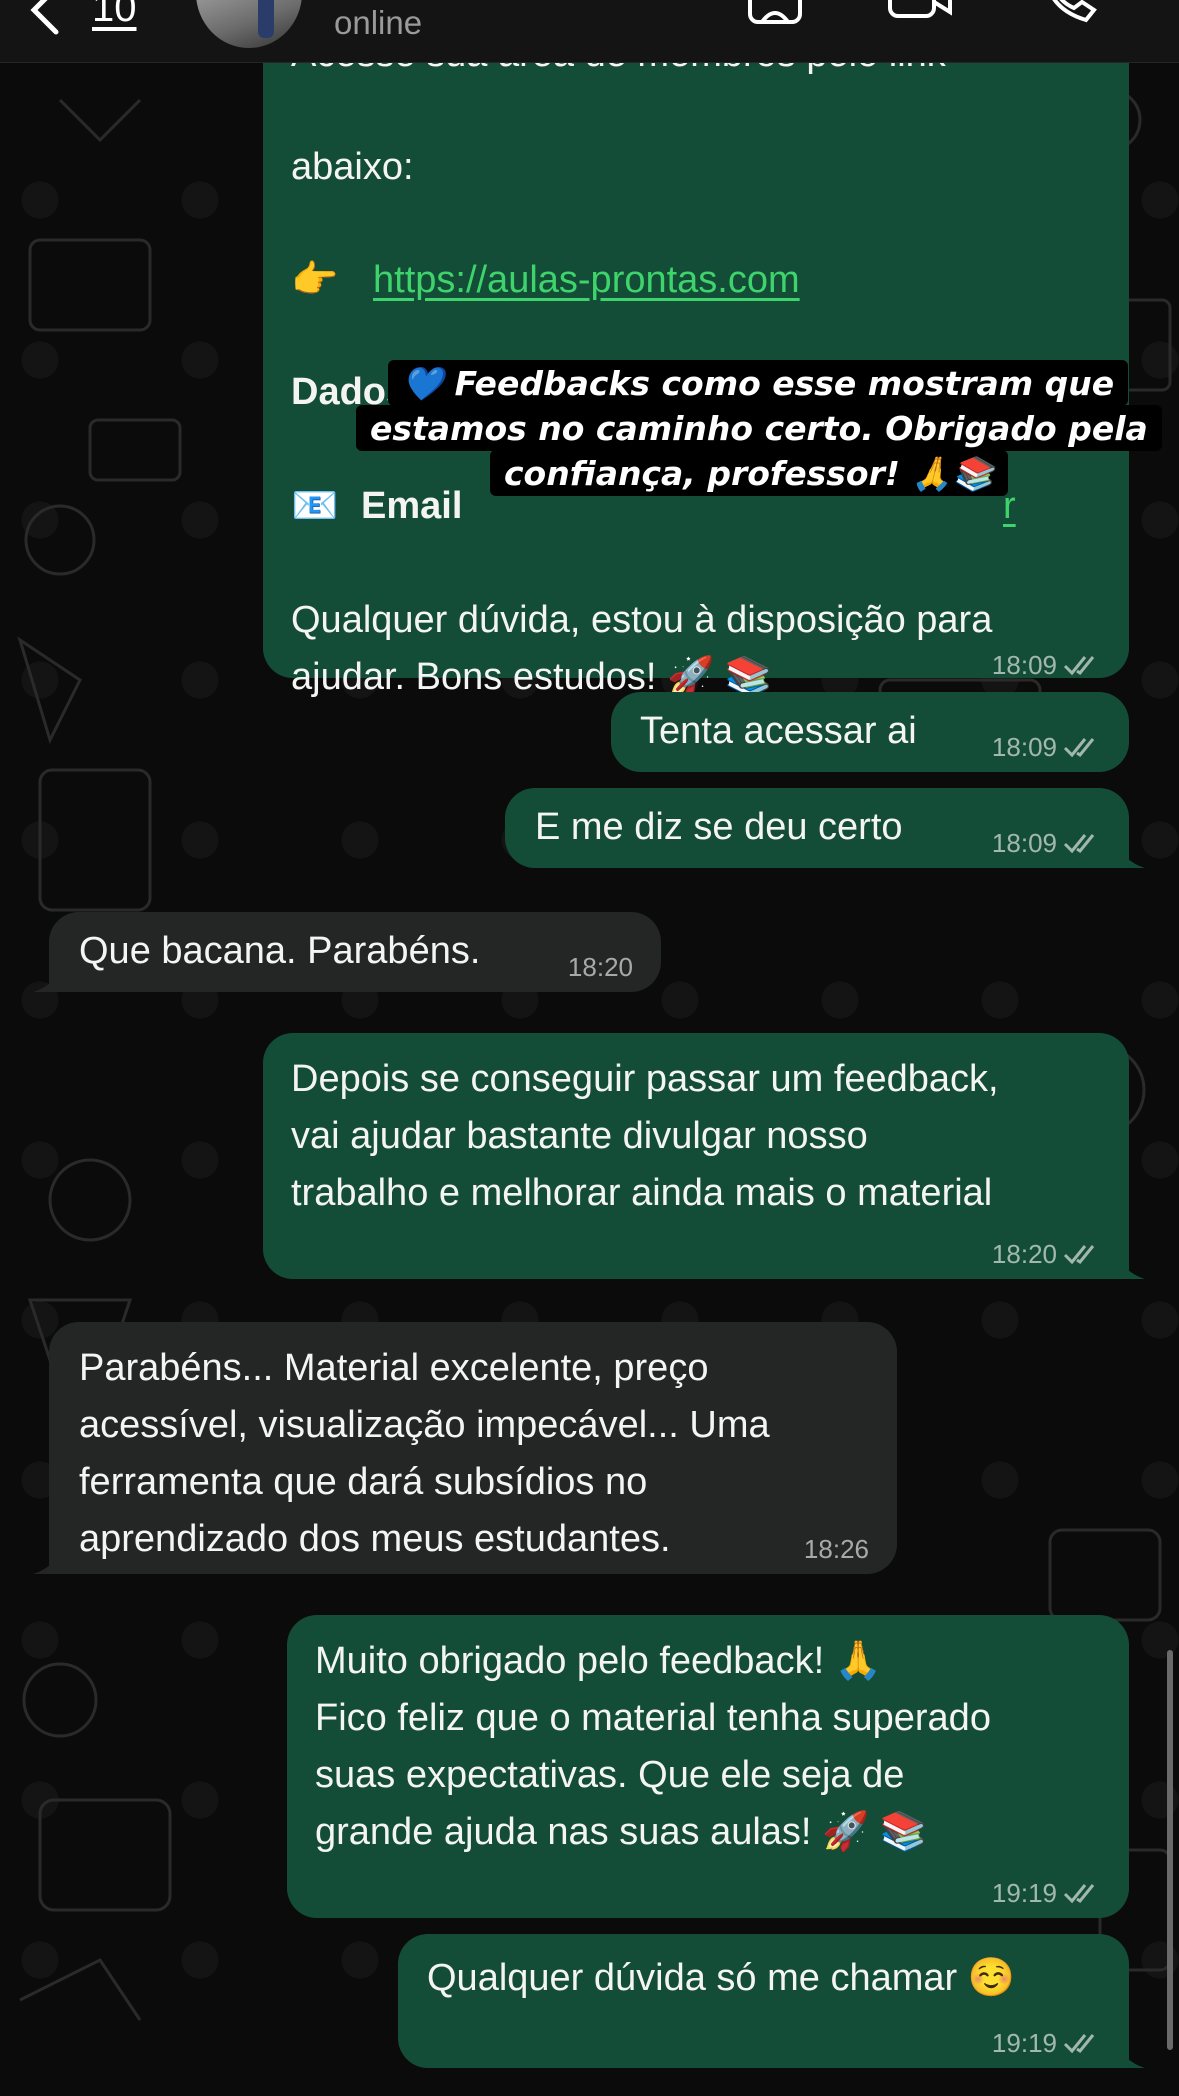 The height and width of the screenshot is (2096, 1179). I want to click on message-bubble-incoming: Que bacana. Parabéns. 18:20, so click(347, 952).